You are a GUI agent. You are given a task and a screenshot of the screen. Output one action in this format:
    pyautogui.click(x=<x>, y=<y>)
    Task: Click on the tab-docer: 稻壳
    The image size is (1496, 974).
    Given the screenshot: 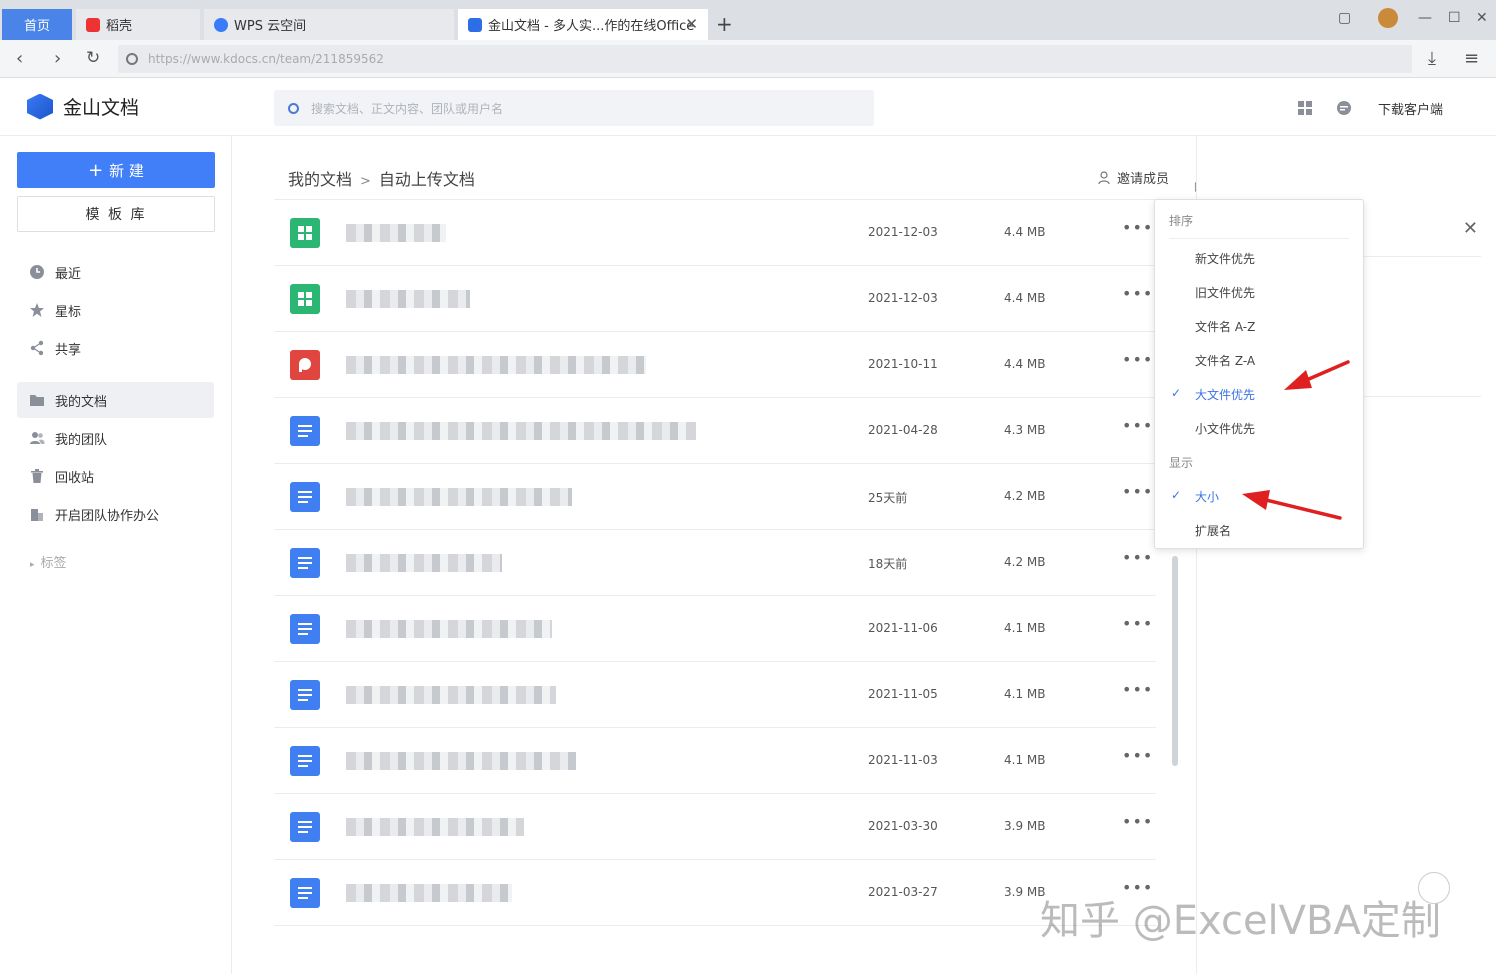 What is the action you would take?
    pyautogui.click(x=138, y=24)
    